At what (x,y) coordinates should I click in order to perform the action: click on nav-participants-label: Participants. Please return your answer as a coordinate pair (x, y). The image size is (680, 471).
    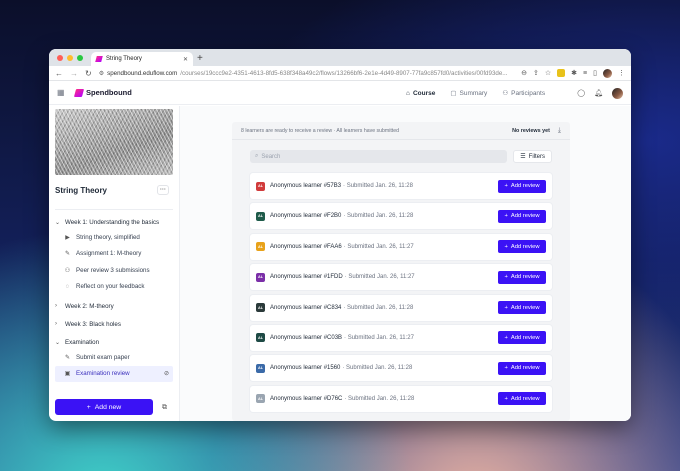
    Looking at the image, I should click on (528, 93).